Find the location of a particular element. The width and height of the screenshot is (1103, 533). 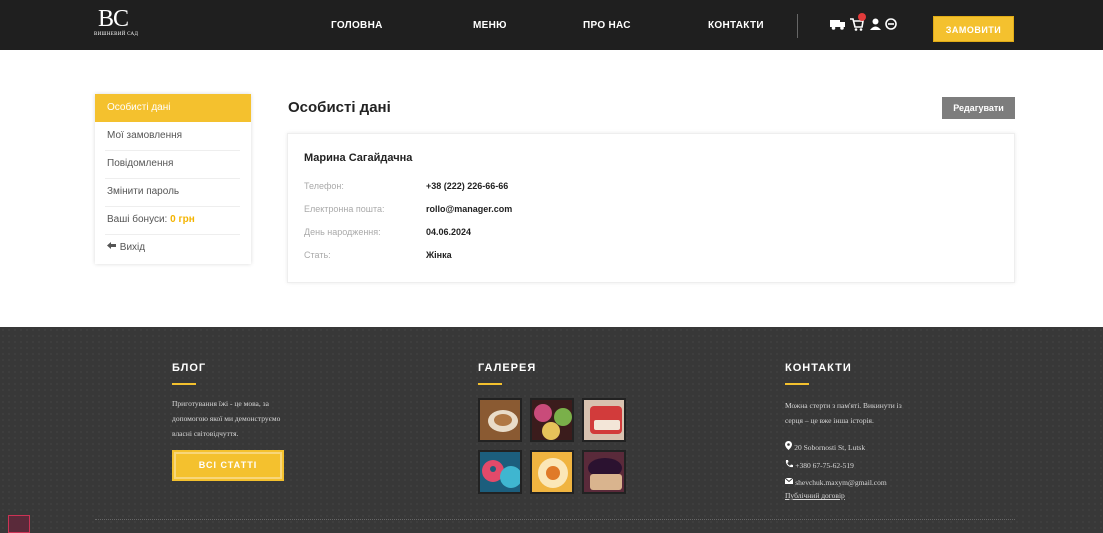

email-value: rollo@manager.com is located at coordinates (469, 209).